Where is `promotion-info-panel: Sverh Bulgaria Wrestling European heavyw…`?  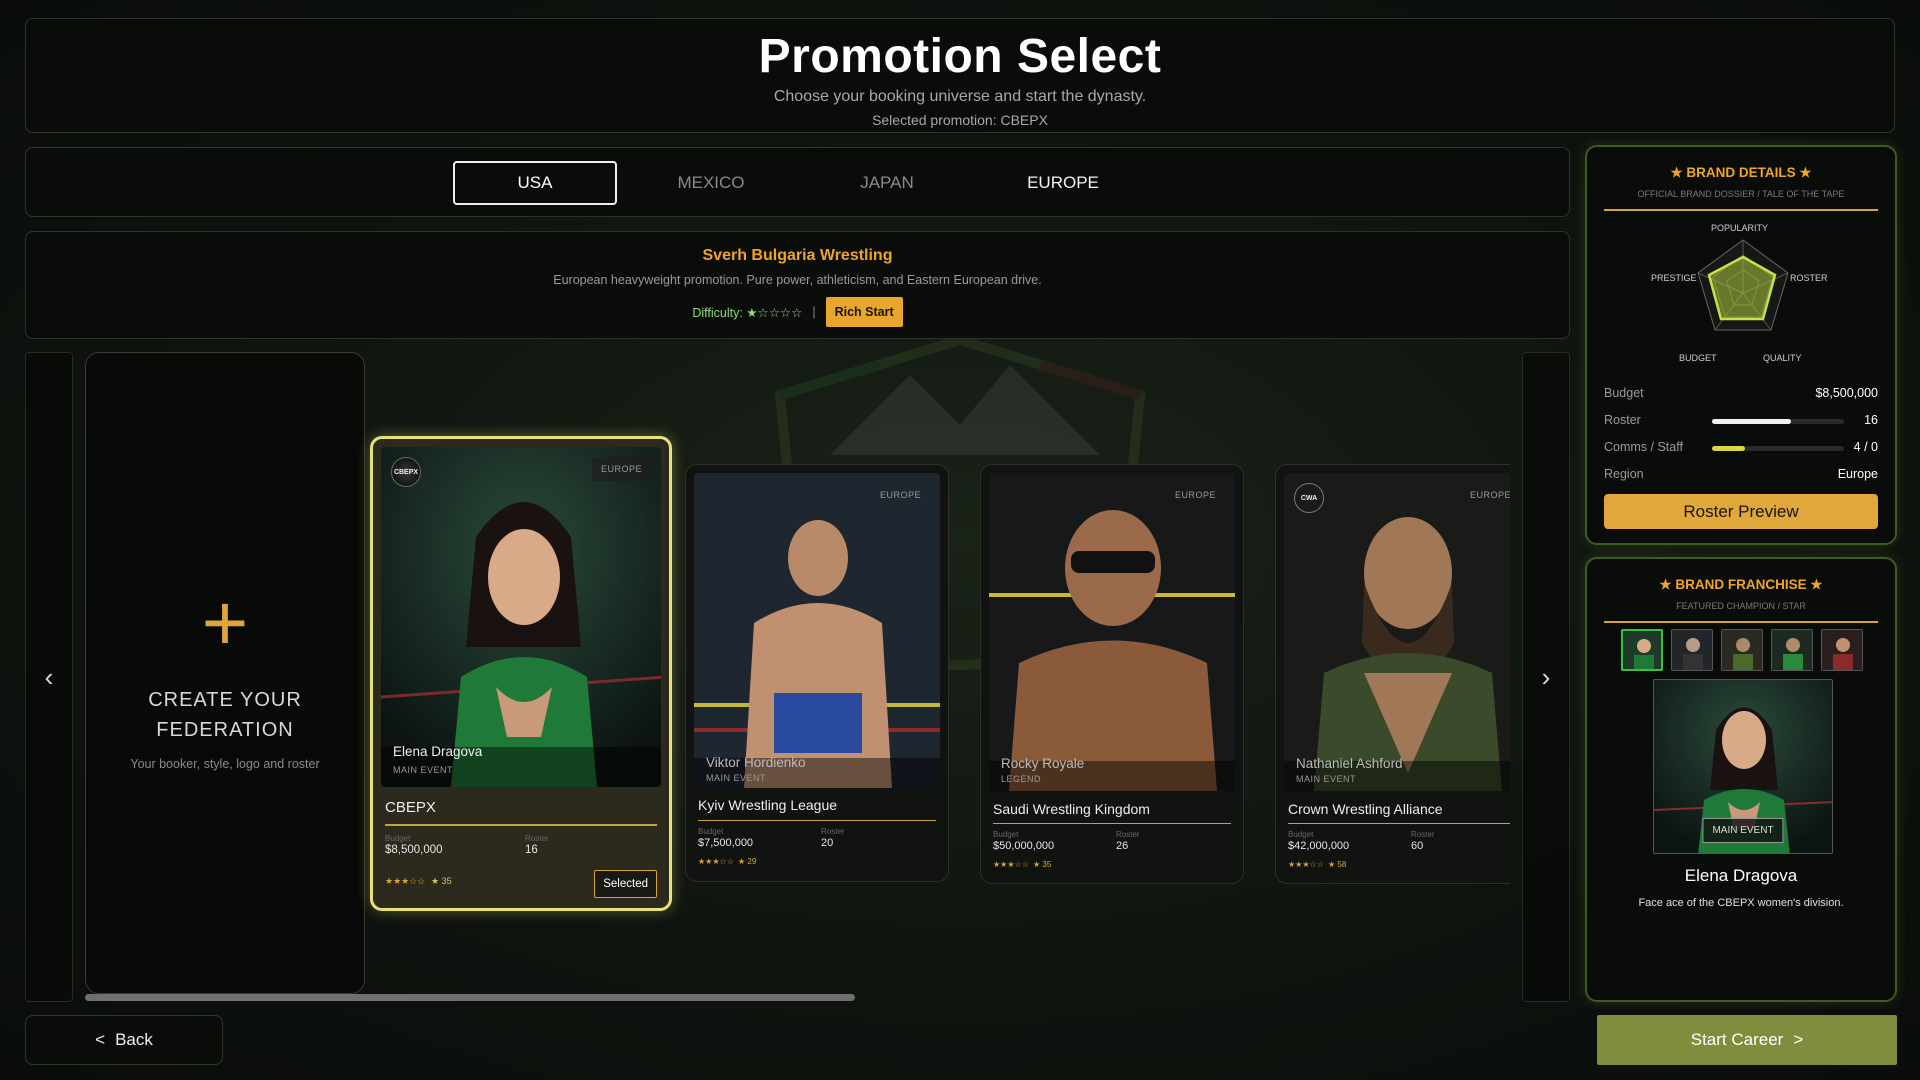
promotion-info-panel: Sverh Bulgaria Wrestling European heavyw… is located at coordinates (797, 285).